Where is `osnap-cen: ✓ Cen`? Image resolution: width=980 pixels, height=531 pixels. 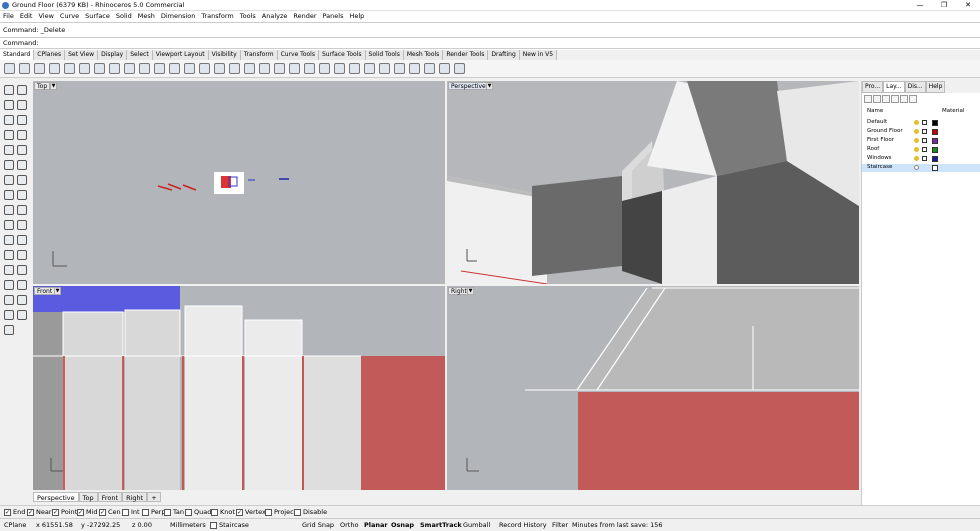 osnap-cen: ✓ Cen is located at coordinates (110, 512).